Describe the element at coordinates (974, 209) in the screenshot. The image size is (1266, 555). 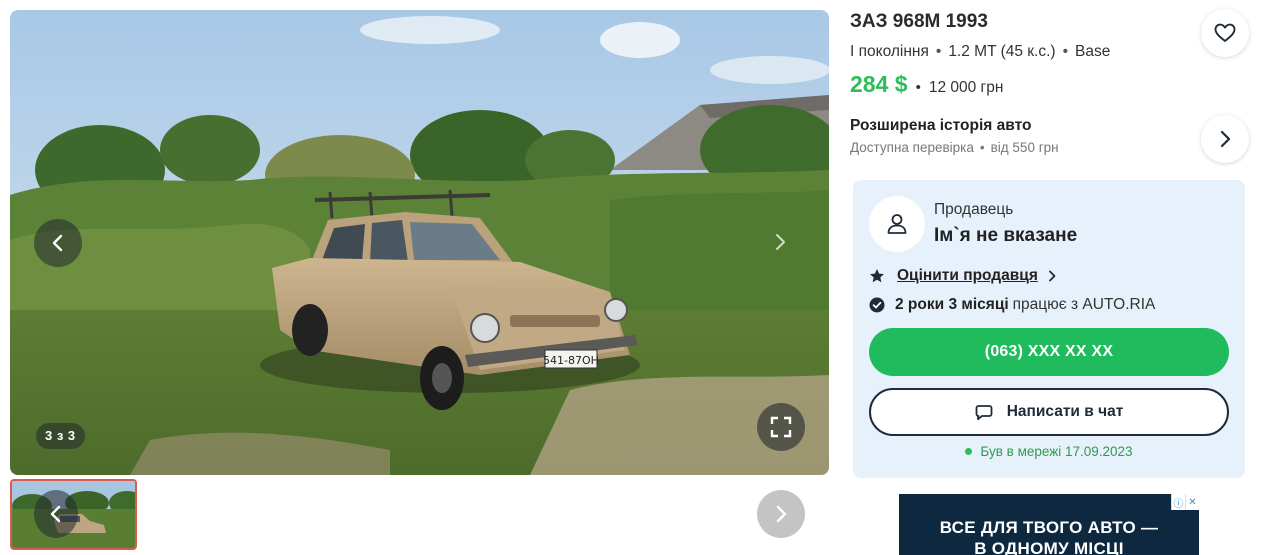
I see `seller-label: Продавець` at that location.